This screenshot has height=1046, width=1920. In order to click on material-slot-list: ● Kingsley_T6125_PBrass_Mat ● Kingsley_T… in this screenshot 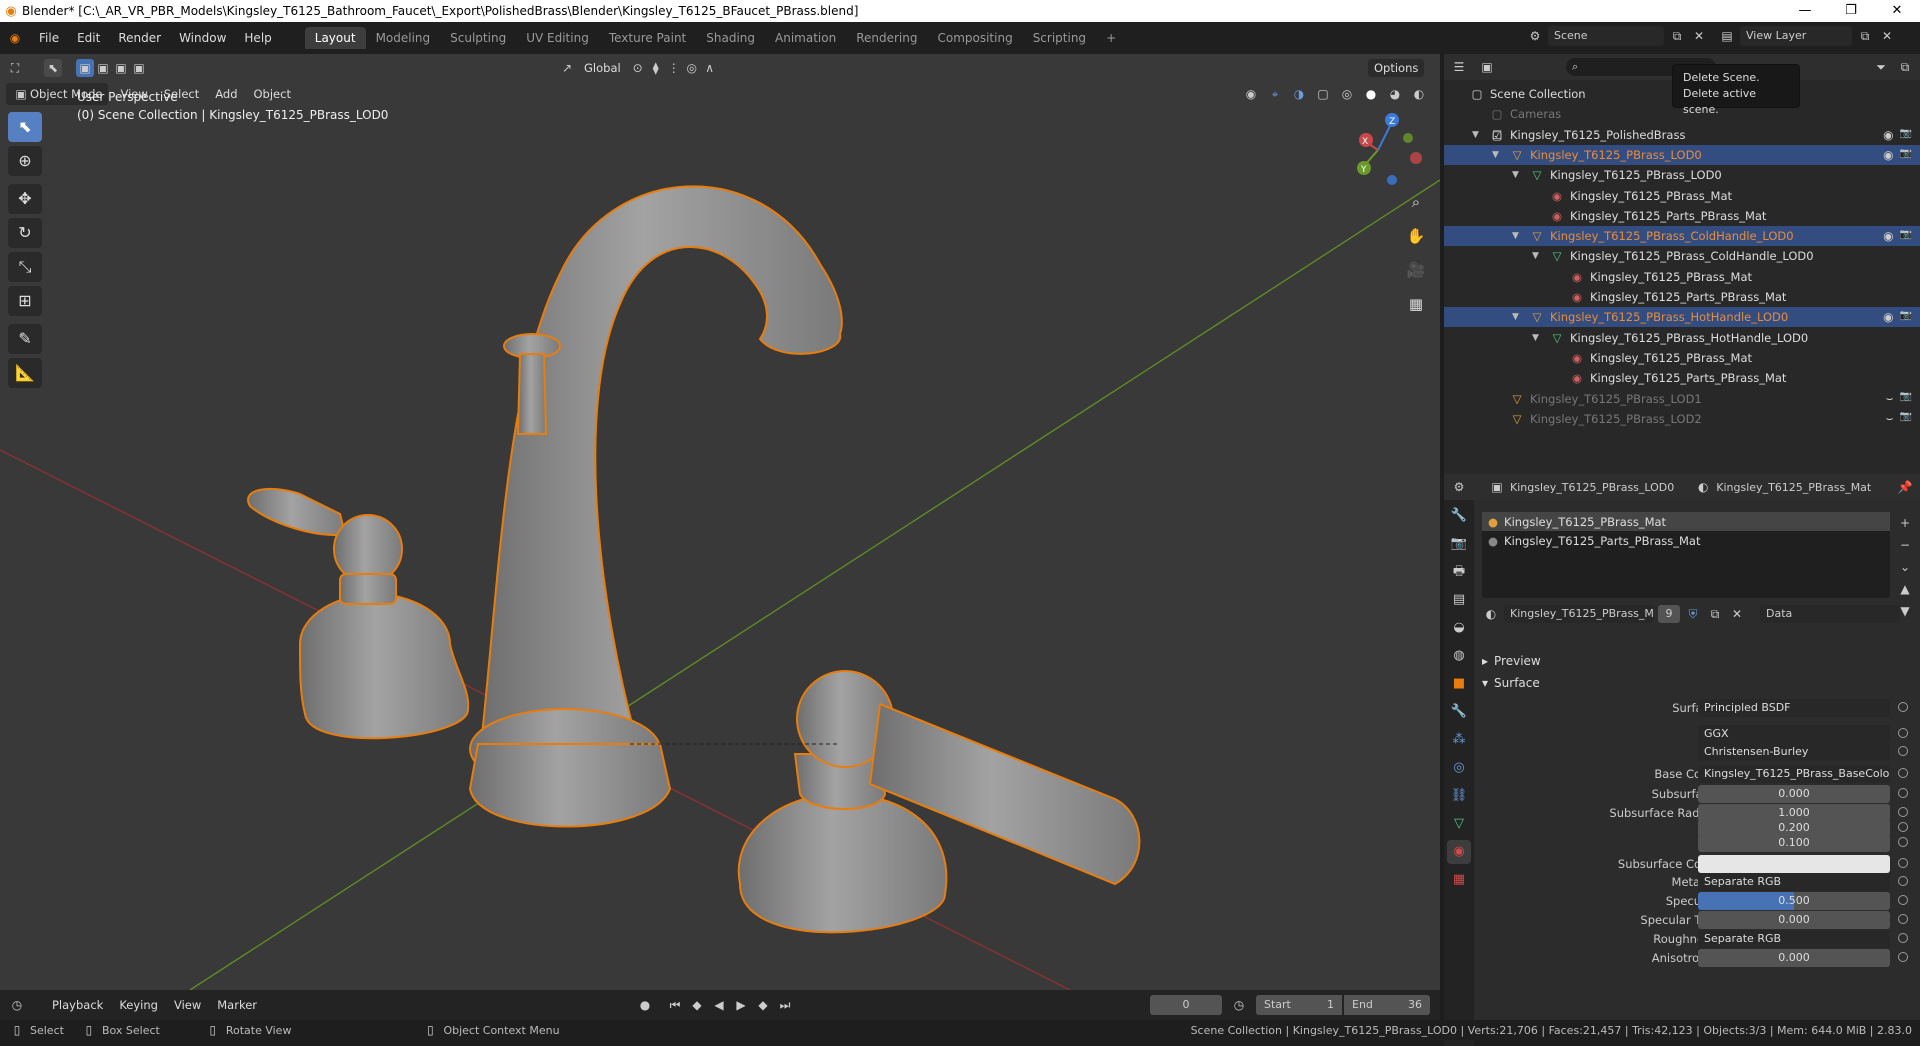, I will do `click(1686, 555)`.